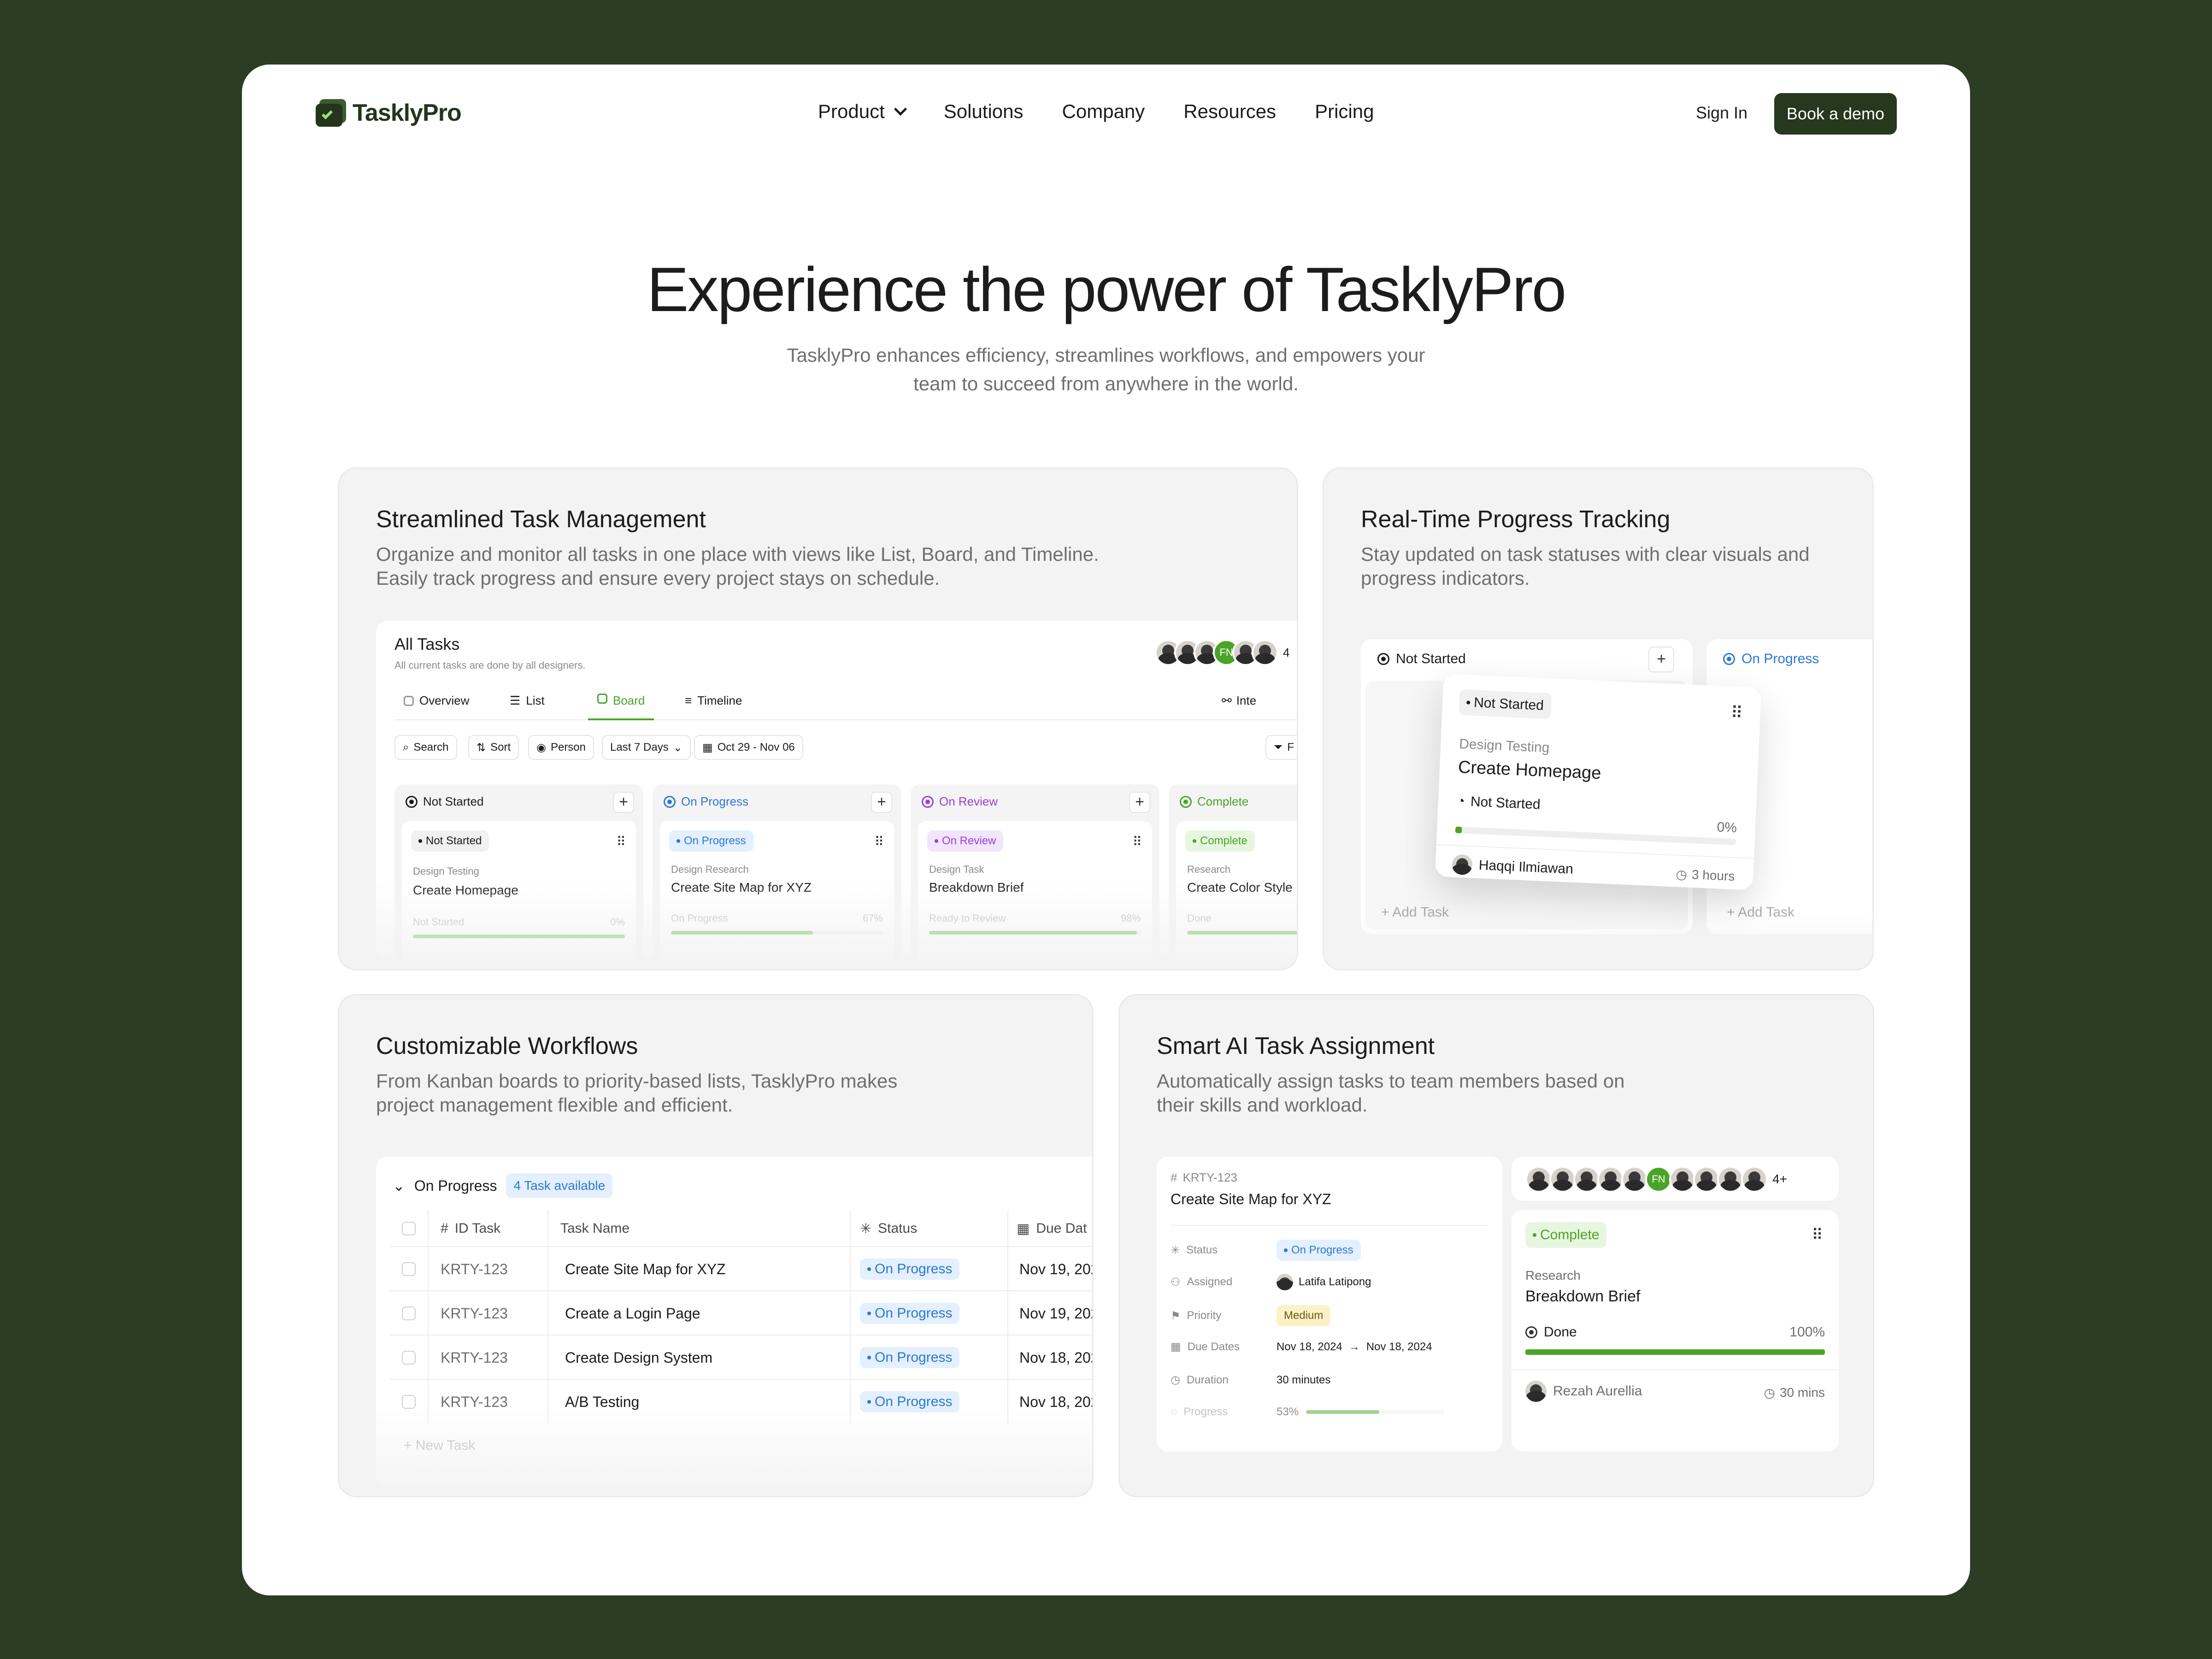 The width and height of the screenshot is (2212, 1659). I want to click on person-filter: ◉ Person, so click(561, 747).